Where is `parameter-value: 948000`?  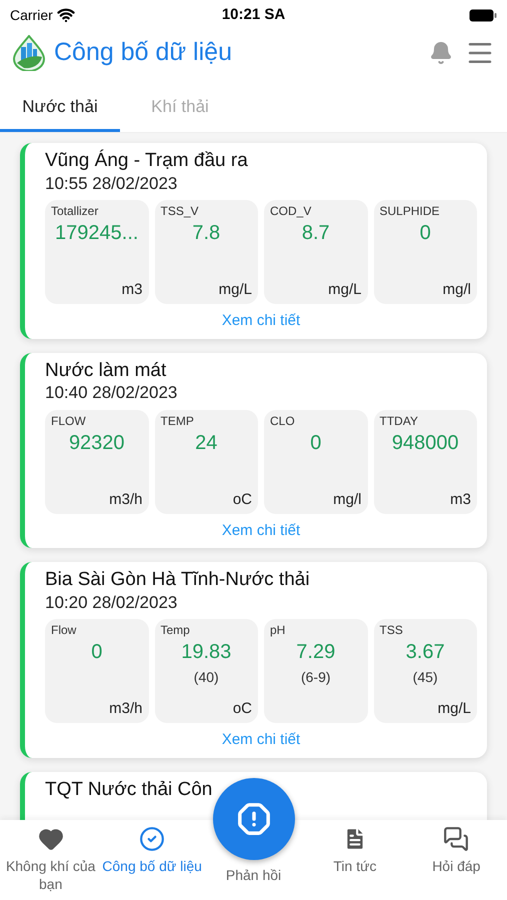
parameter-value: 948000 is located at coordinates (425, 443).